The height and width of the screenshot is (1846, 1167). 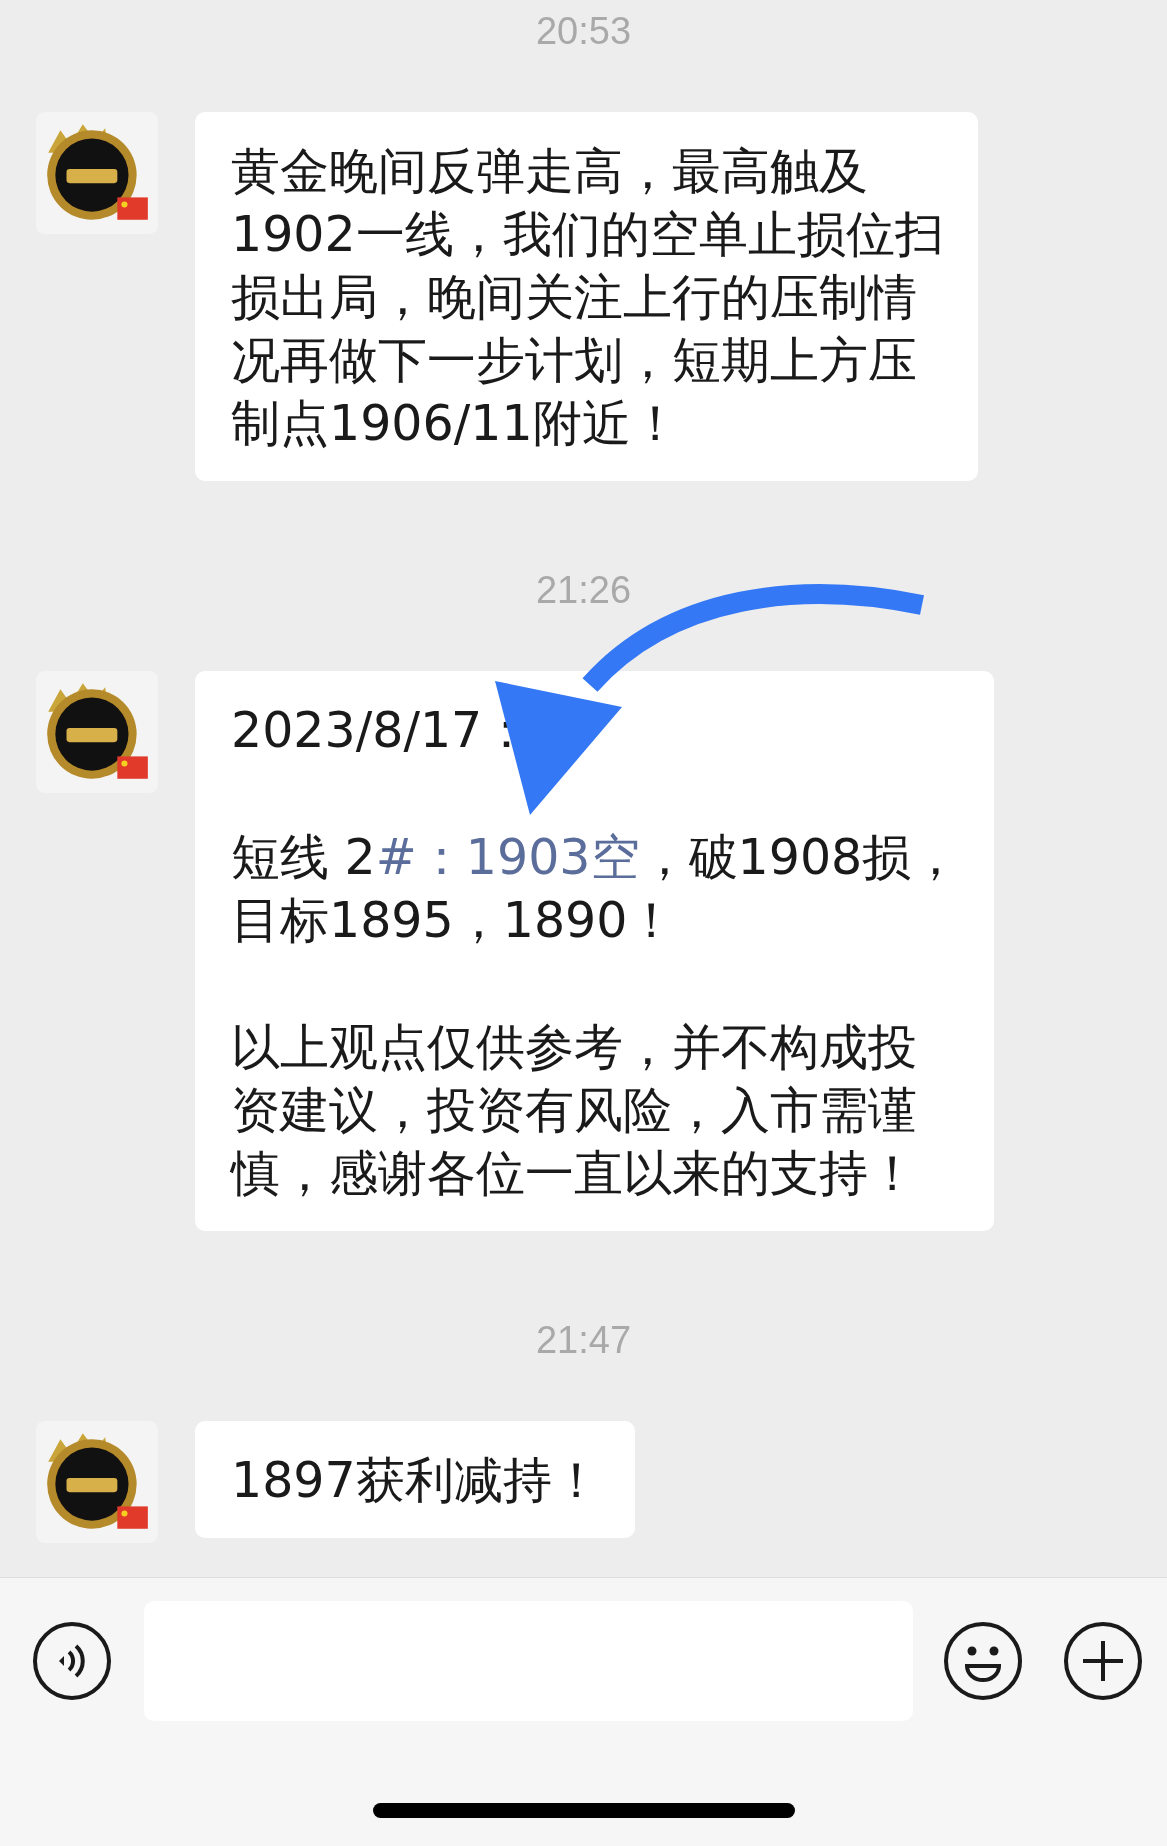 I want to click on message-text: 短线 2#：1903空，破1908损， 目标1895，1890！, so click(x=596, y=889).